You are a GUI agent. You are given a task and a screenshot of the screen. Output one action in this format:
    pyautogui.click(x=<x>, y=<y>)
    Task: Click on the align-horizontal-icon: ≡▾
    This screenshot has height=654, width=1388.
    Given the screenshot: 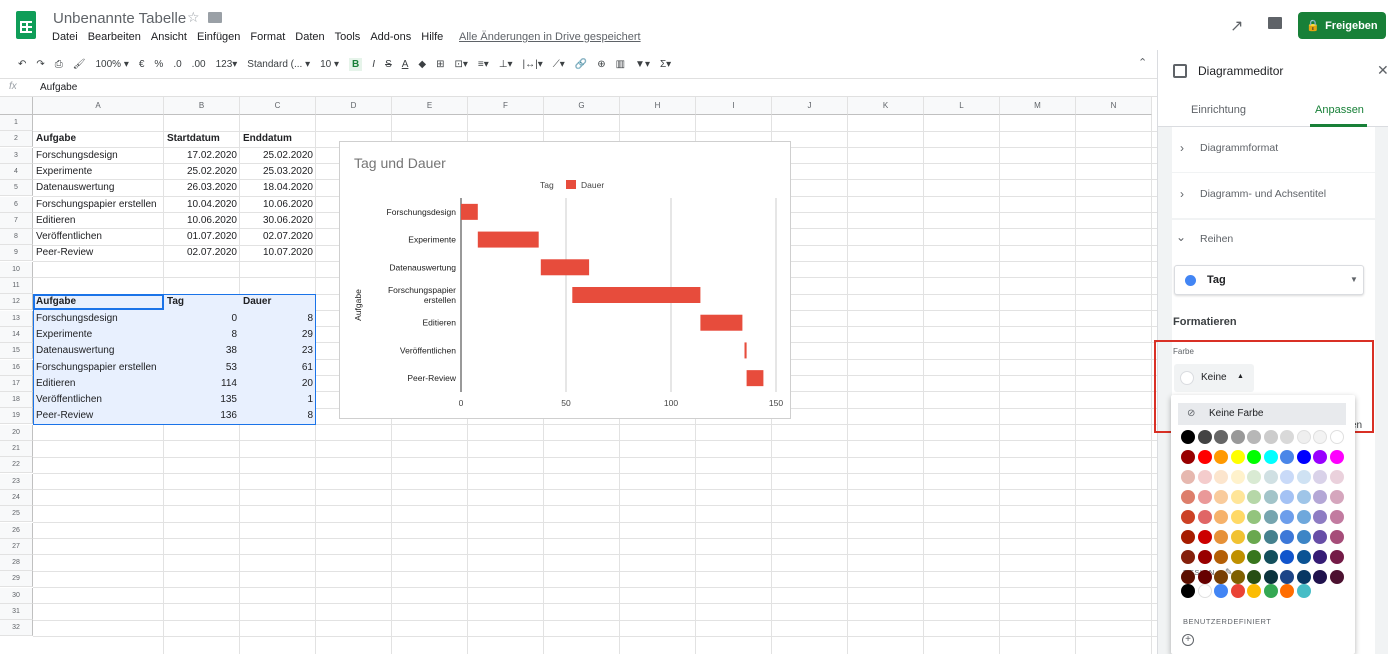 What is the action you would take?
    pyautogui.click(x=483, y=64)
    